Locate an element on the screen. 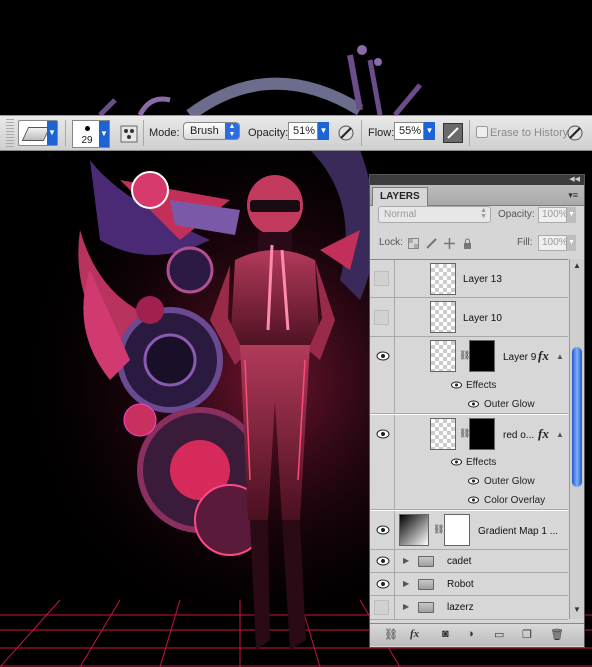 The image size is (592, 667). layer-row: ⛓ Layer 9 fx ▲ is located at coordinates (469, 356).